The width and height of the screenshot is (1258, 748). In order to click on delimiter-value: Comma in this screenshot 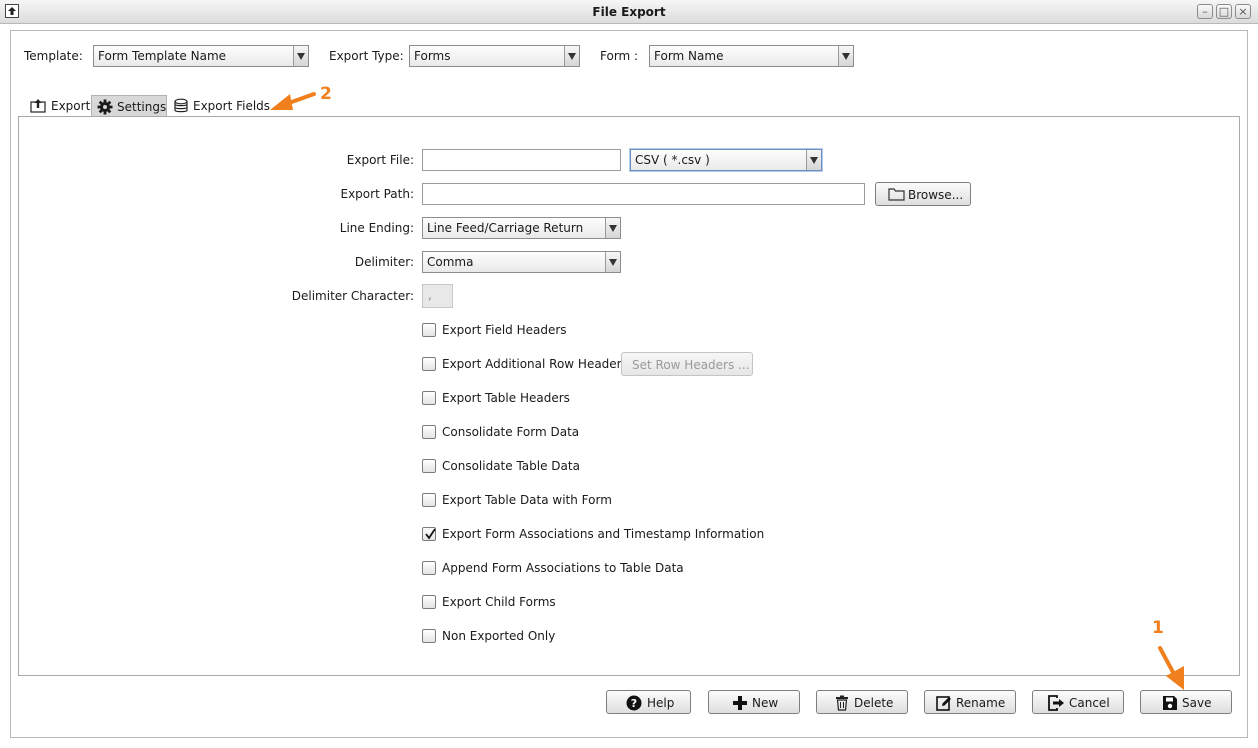, I will do `click(450, 262)`.